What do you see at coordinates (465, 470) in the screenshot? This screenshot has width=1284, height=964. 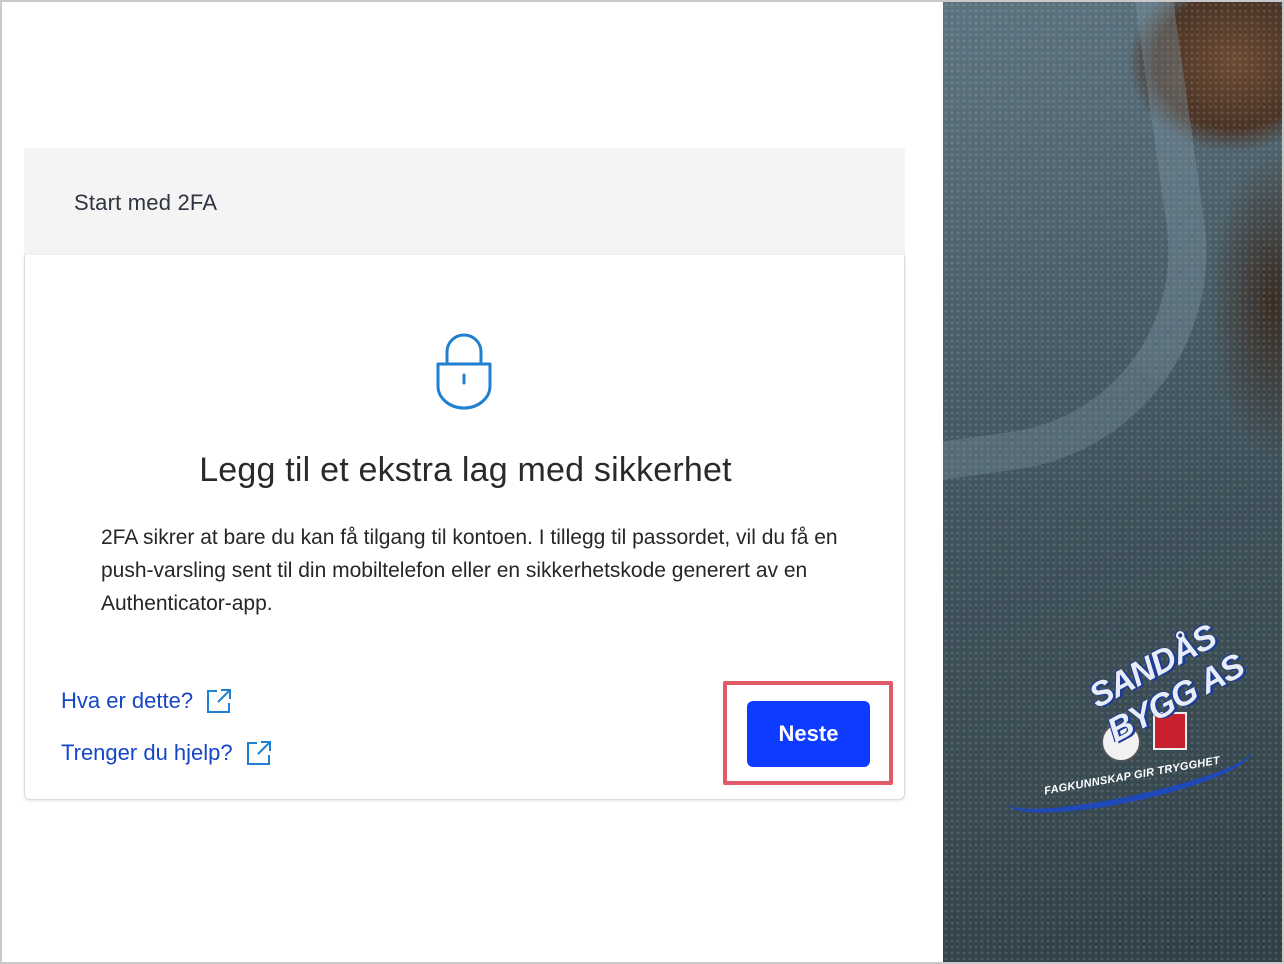 I see `card-title: Legg til et ekstra lag med sikkerhet` at bounding box center [465, 470].